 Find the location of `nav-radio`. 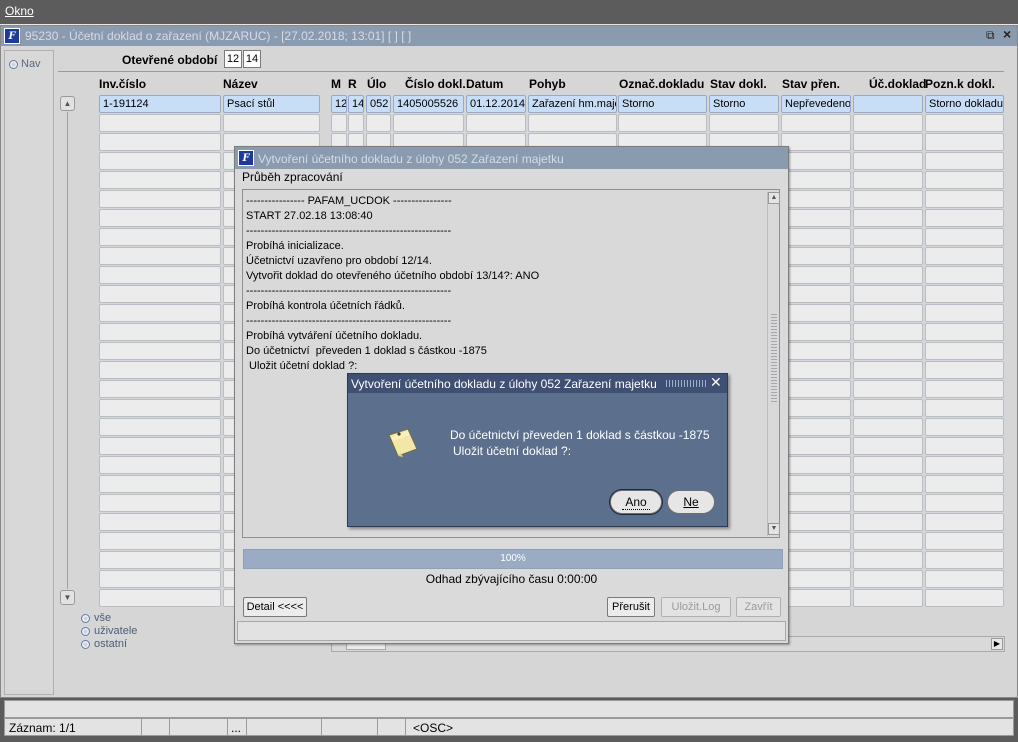

nav-radio is located at coordinates (13, 64).